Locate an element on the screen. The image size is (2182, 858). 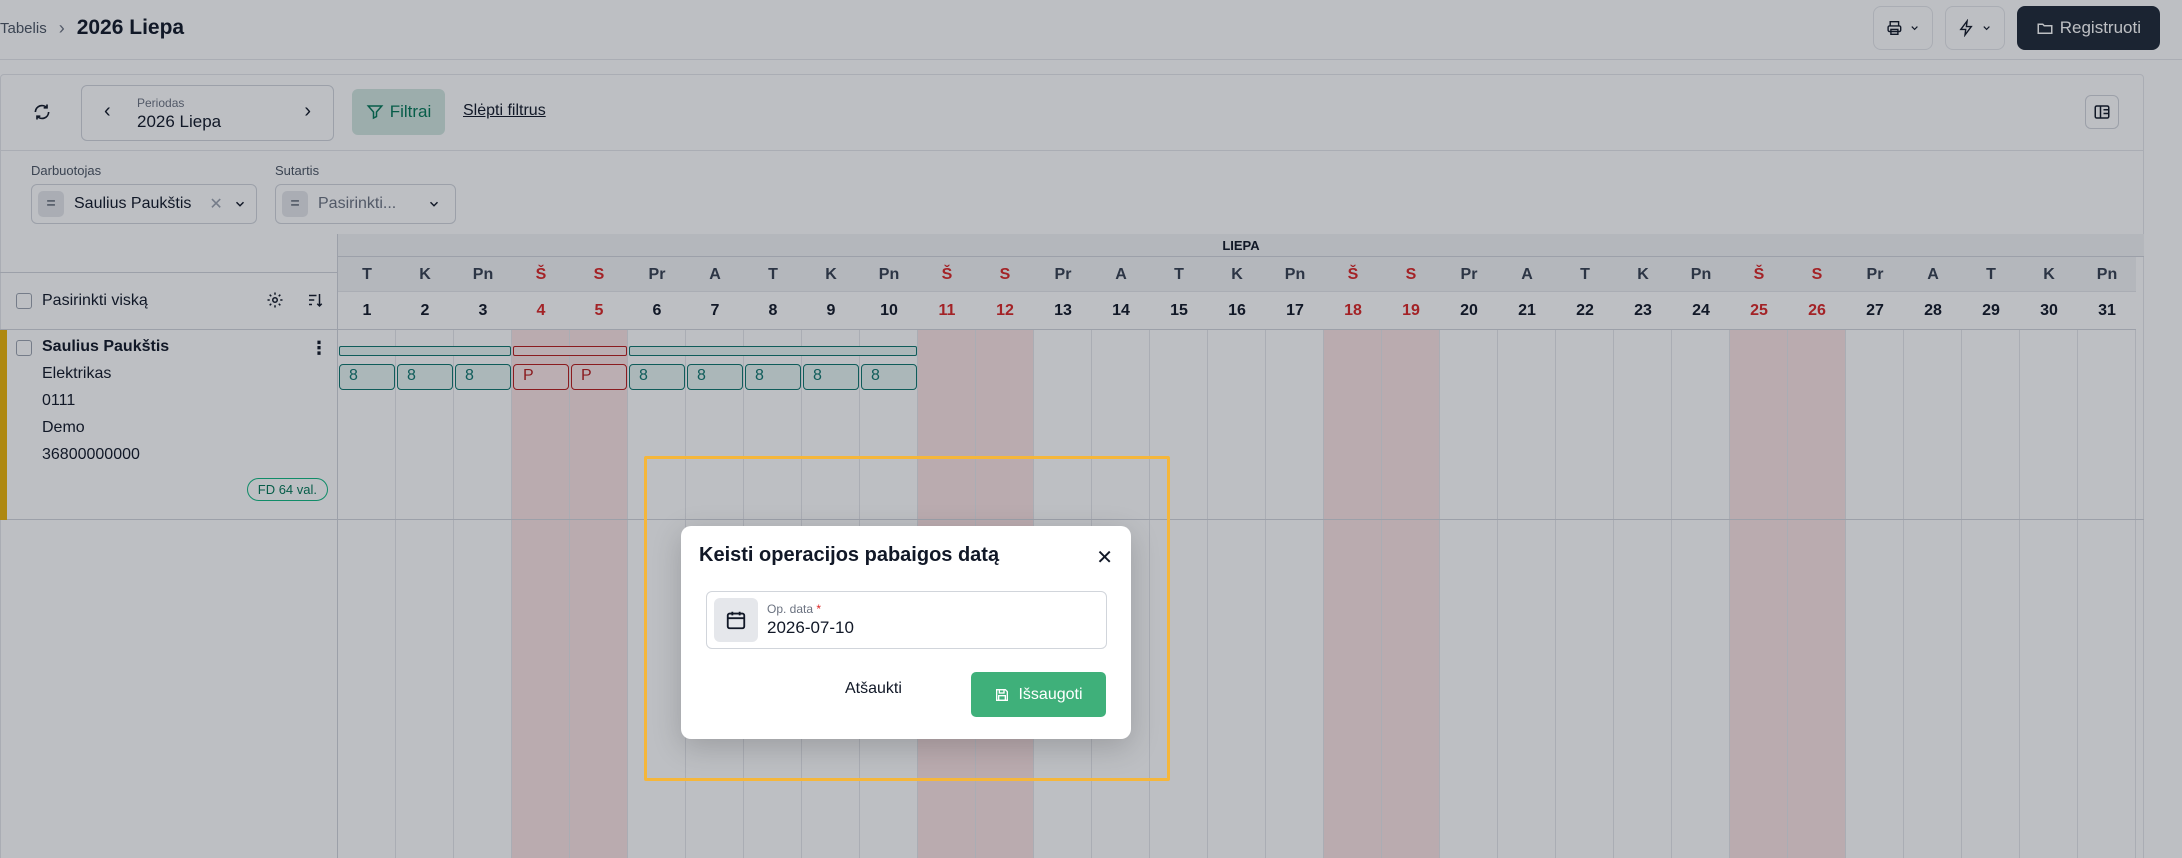
save-icon is located at coordinates (1002, 694).